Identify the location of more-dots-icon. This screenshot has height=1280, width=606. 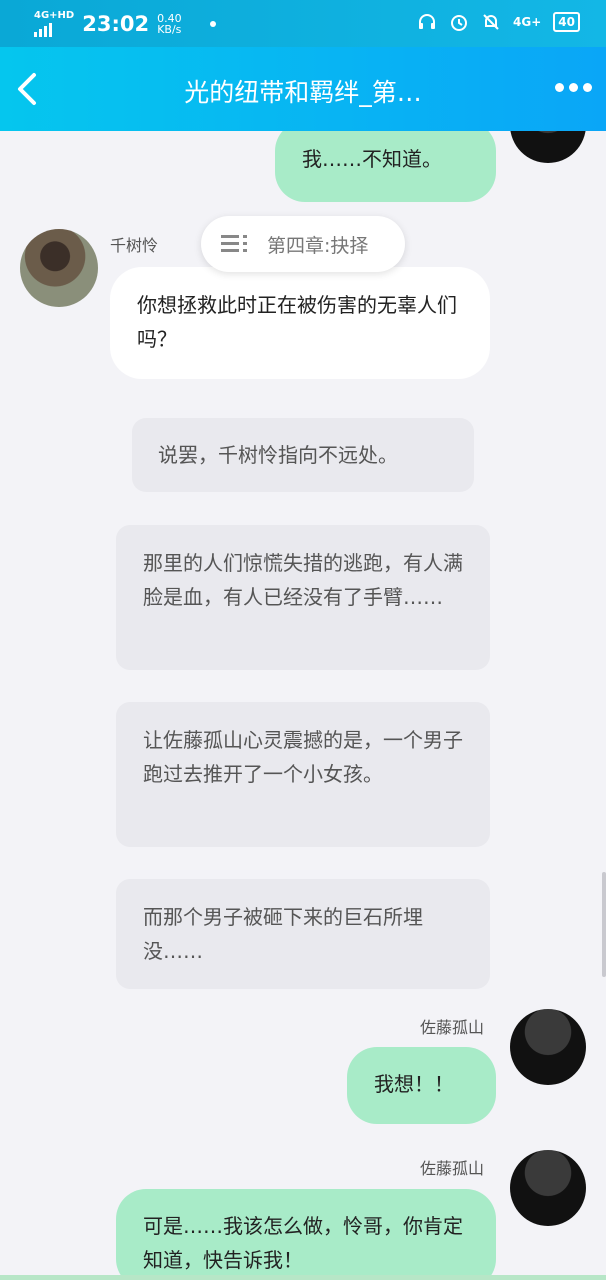
(573, 87).